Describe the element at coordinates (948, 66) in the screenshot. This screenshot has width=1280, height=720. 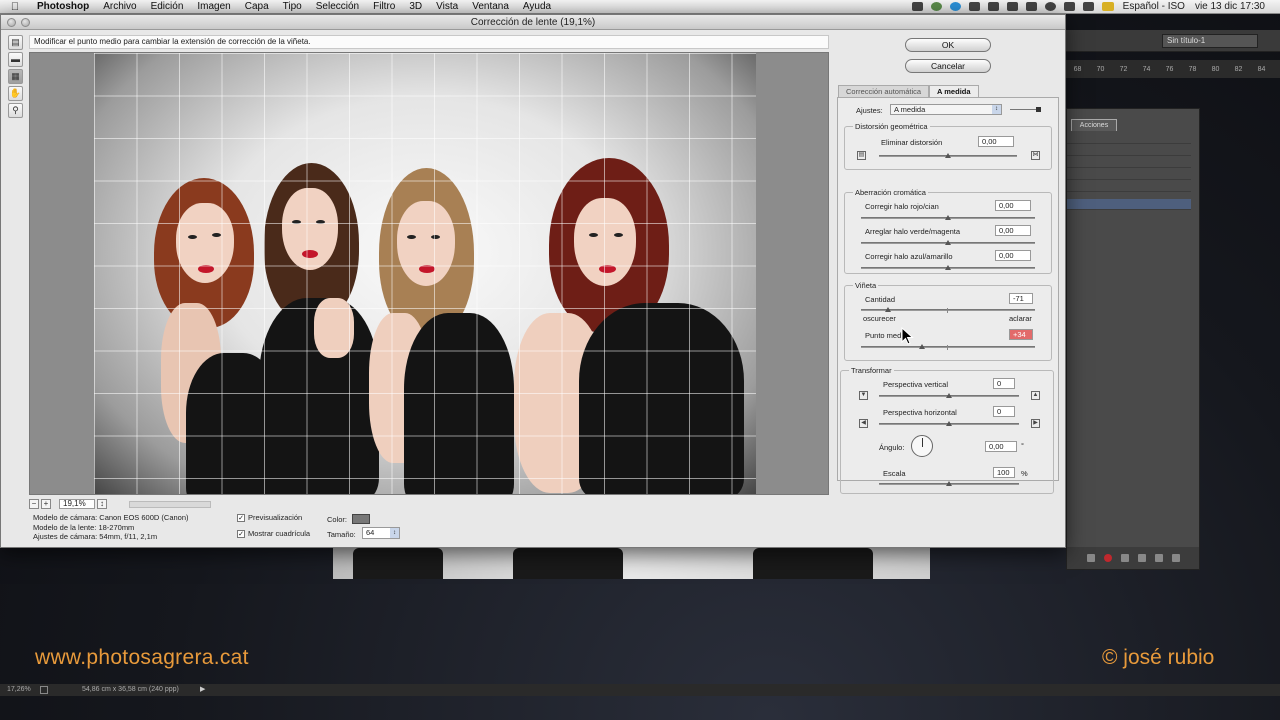
I see `cancel-button: Cancelar` at that location.